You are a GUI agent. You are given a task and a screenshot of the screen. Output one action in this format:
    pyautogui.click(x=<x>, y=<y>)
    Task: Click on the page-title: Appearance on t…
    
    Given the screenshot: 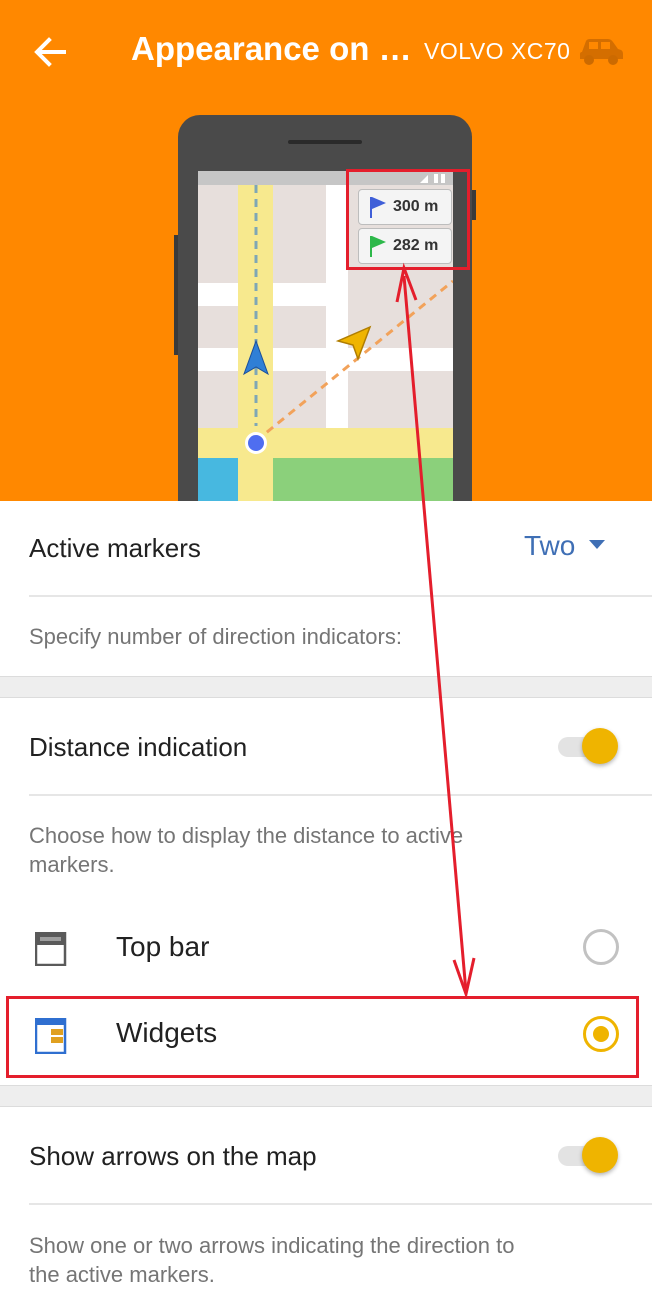 What is the action you would take?
    pyautogui.click(x=276, y=48)
    